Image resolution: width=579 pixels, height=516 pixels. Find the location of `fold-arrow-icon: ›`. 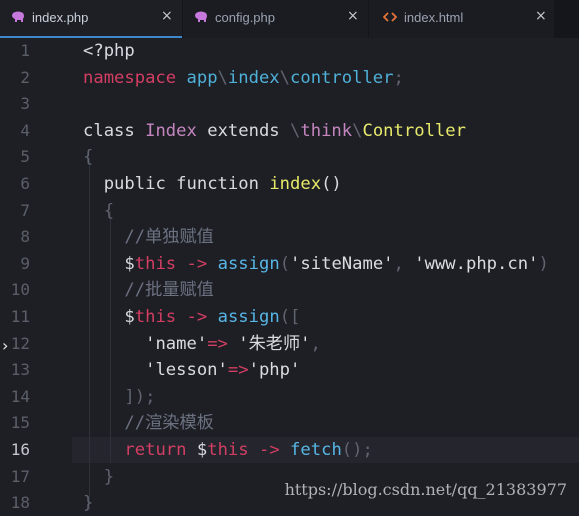

fold-arrow-icon: › is located at coordinates (5, 345).